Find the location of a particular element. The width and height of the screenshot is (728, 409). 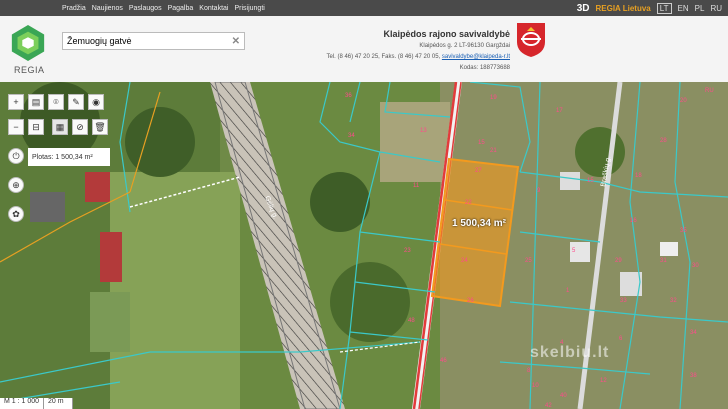

lang-pl: PL is located at coordinates (700, 8).